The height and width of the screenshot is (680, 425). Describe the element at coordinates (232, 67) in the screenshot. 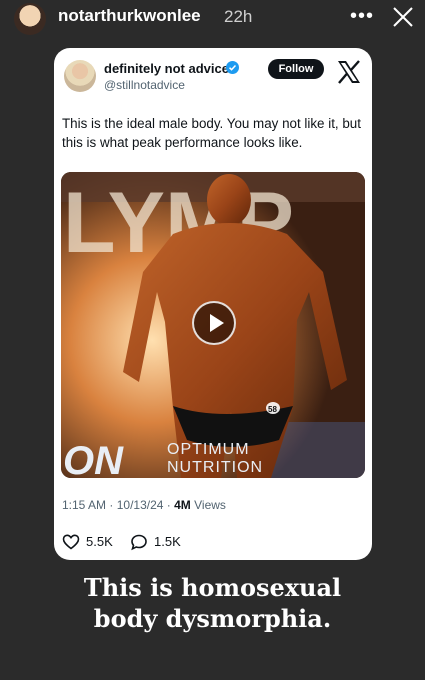

I see `verified-badge-icon` at that location.